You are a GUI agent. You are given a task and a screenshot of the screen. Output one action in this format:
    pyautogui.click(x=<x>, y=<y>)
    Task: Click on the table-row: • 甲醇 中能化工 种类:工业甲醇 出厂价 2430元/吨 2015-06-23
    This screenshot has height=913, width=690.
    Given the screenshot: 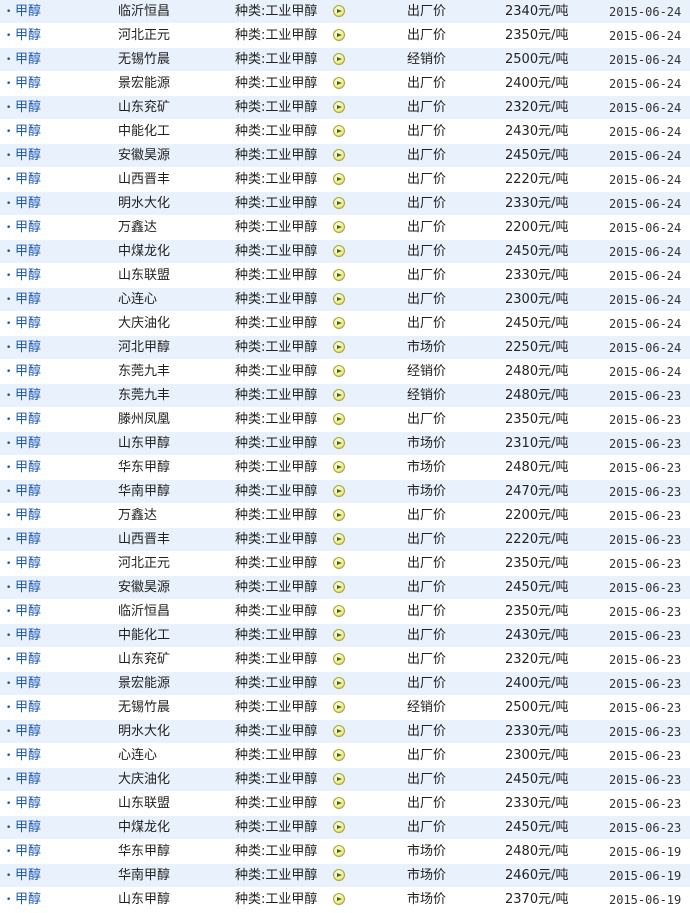 What is the action you would take?
    pyautogui.click(x=345, y=636)
    